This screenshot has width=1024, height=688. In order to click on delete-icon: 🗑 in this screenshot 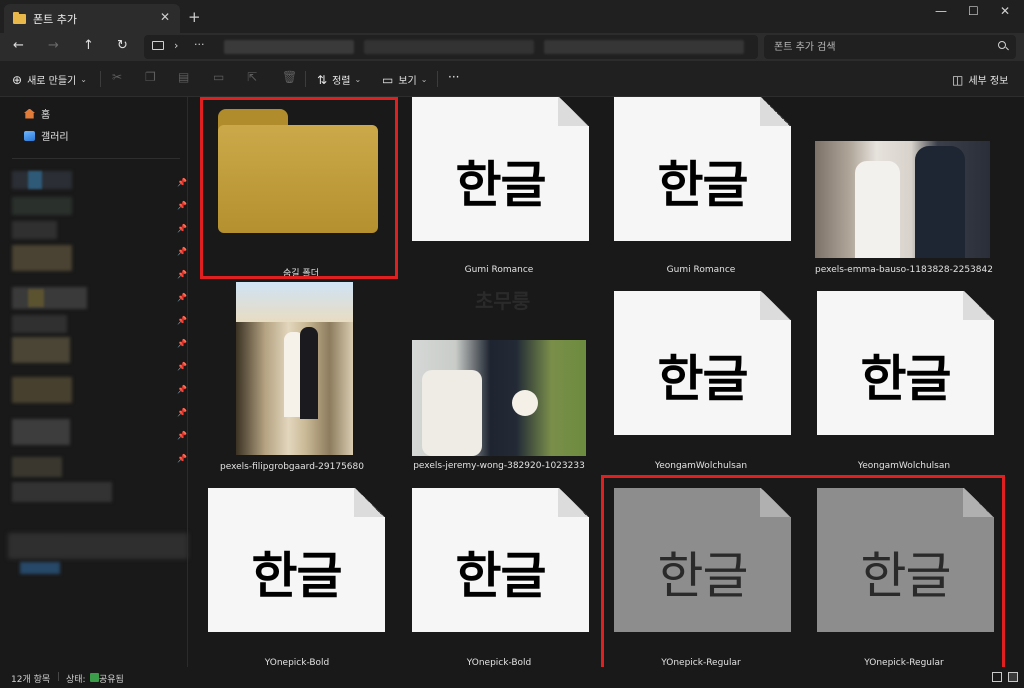, I will do `click(289, 77)`.